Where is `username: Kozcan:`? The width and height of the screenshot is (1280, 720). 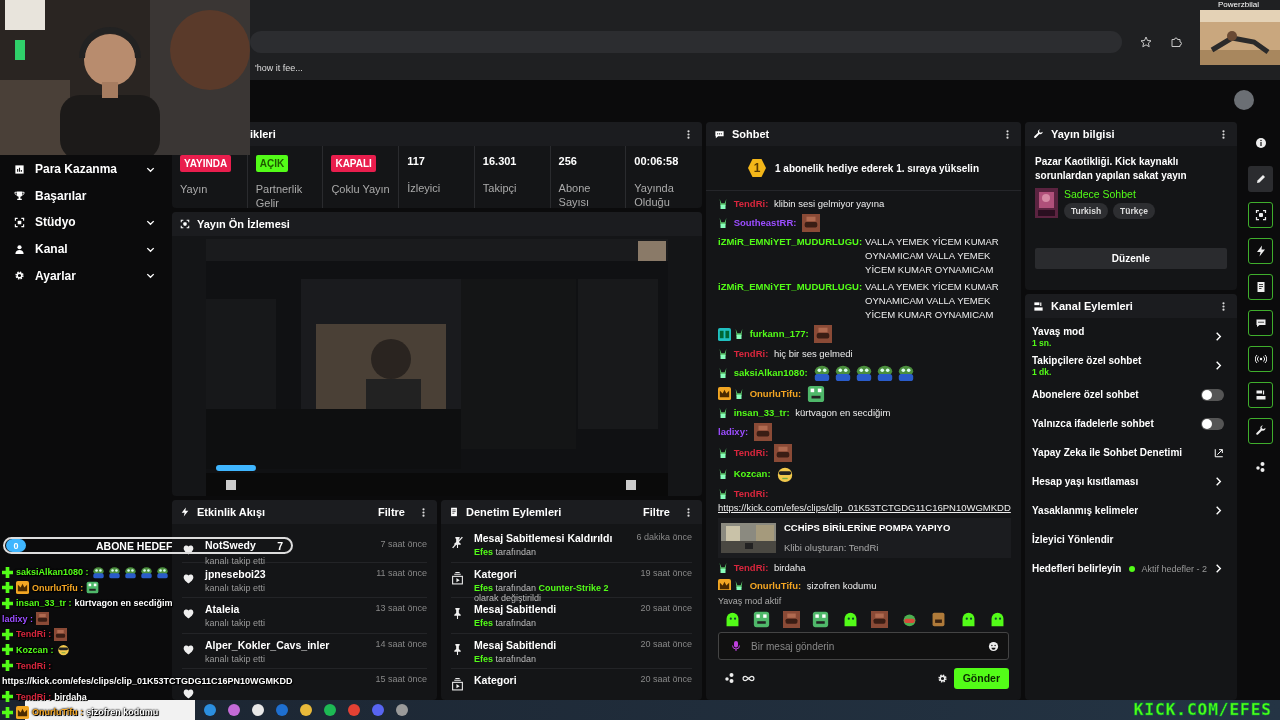 username: Kozcan: is located at coordinates (752, 474).